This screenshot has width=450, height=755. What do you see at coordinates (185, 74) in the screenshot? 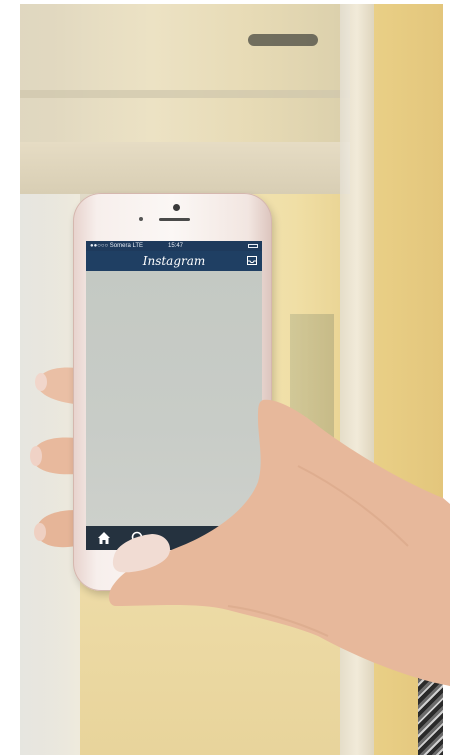
I see `background-balcony-railing` at bounding box center [185, 74].